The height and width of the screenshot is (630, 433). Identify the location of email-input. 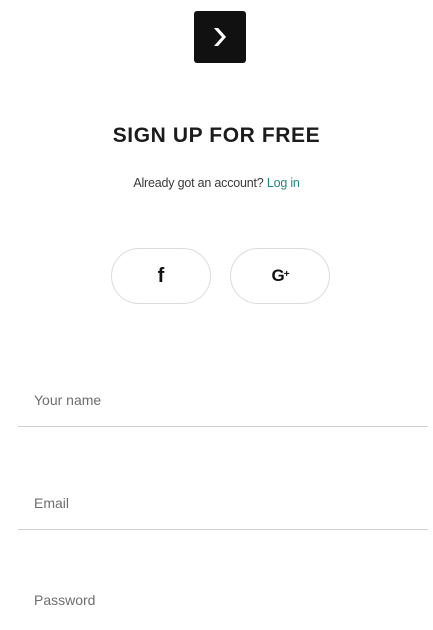
(223, 503).